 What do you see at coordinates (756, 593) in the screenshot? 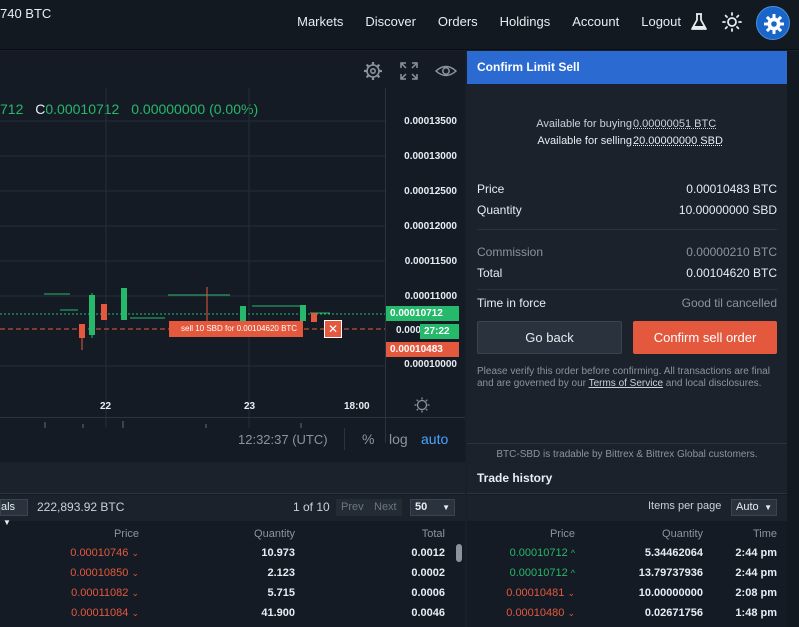
I see `trade-time: 2:08 pm` at bounding box center [756, 593].